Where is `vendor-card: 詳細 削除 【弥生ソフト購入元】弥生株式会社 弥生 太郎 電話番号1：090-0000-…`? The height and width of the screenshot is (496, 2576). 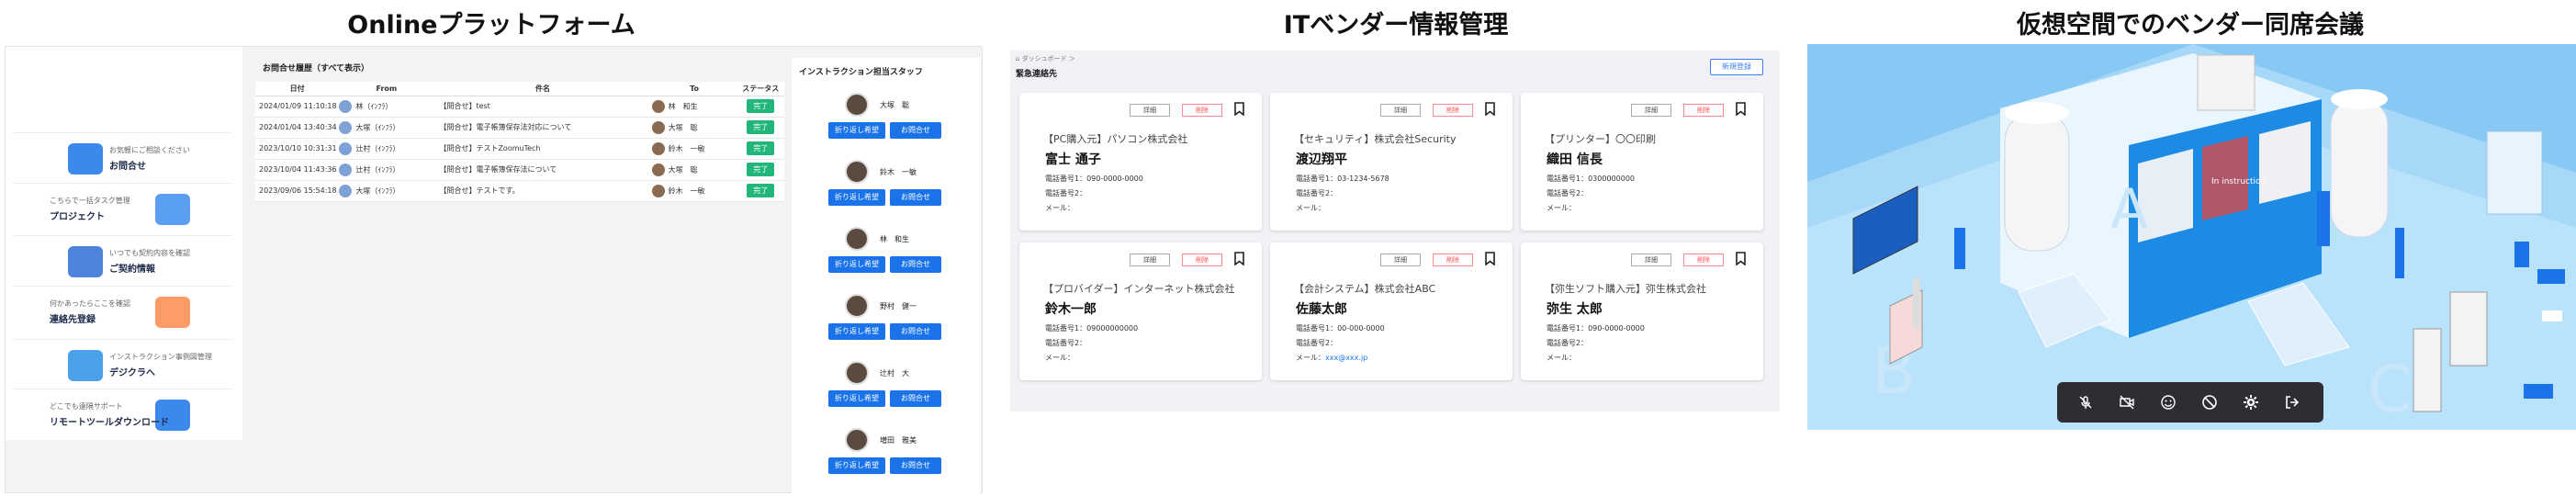
vendor-card: 詳細 削除 【弥生ソフト購入元】弥生株式会社 弥生 太郎 電話番号1：090-0000-… is located at coordinates (1642, 311).